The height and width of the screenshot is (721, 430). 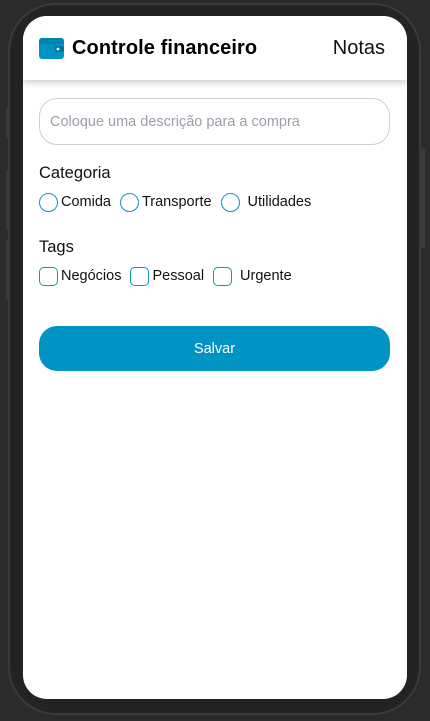 I want to click on notas-link: Notas, so click(x=359, y=48).